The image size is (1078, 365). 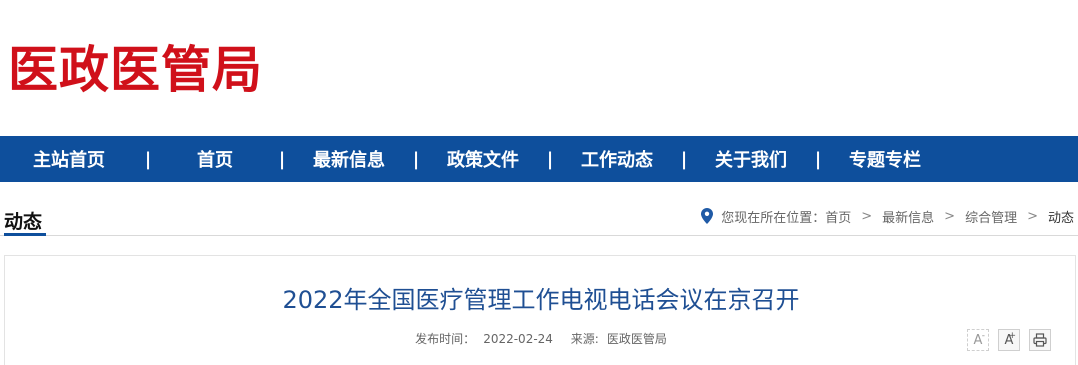 I want to click on printer-icon, so click(x=1040, y=340).